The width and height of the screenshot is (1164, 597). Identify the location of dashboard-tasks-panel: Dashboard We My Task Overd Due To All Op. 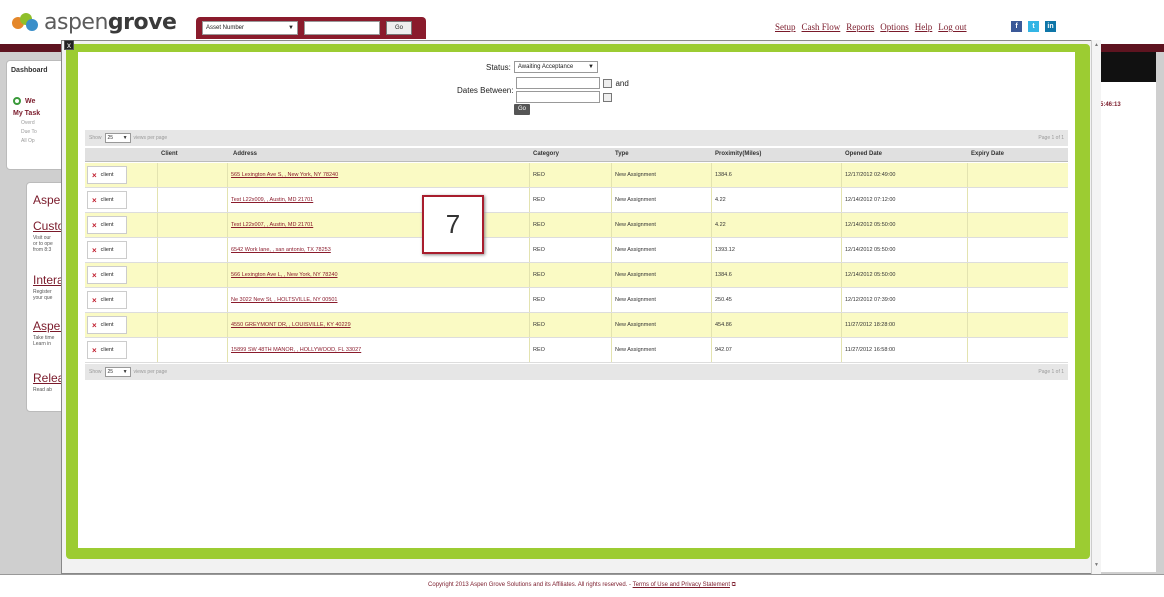
(36, 115).